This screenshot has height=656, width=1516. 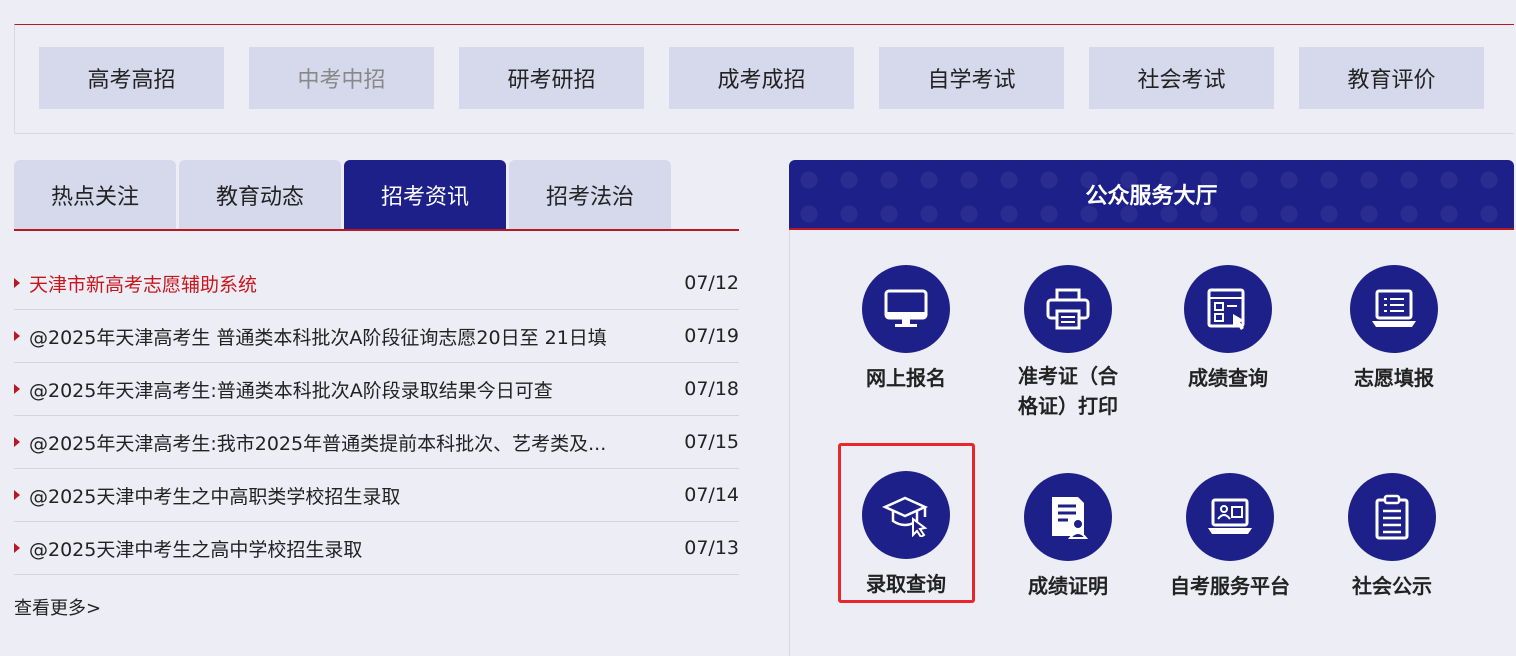 What do you see at coordinates (1394, 378) in the screenshot?
I see `service-label: 志愿填报` at bounding box center [1394, 378].